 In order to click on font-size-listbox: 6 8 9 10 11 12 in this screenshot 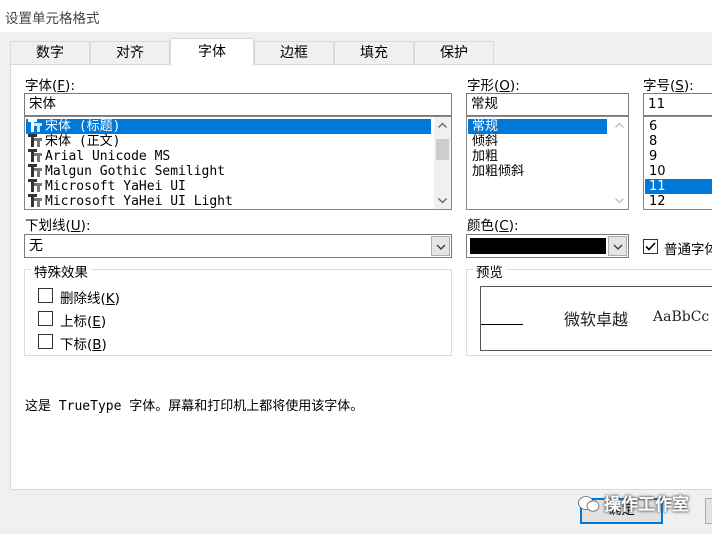, I will do `click(677, 163)`.